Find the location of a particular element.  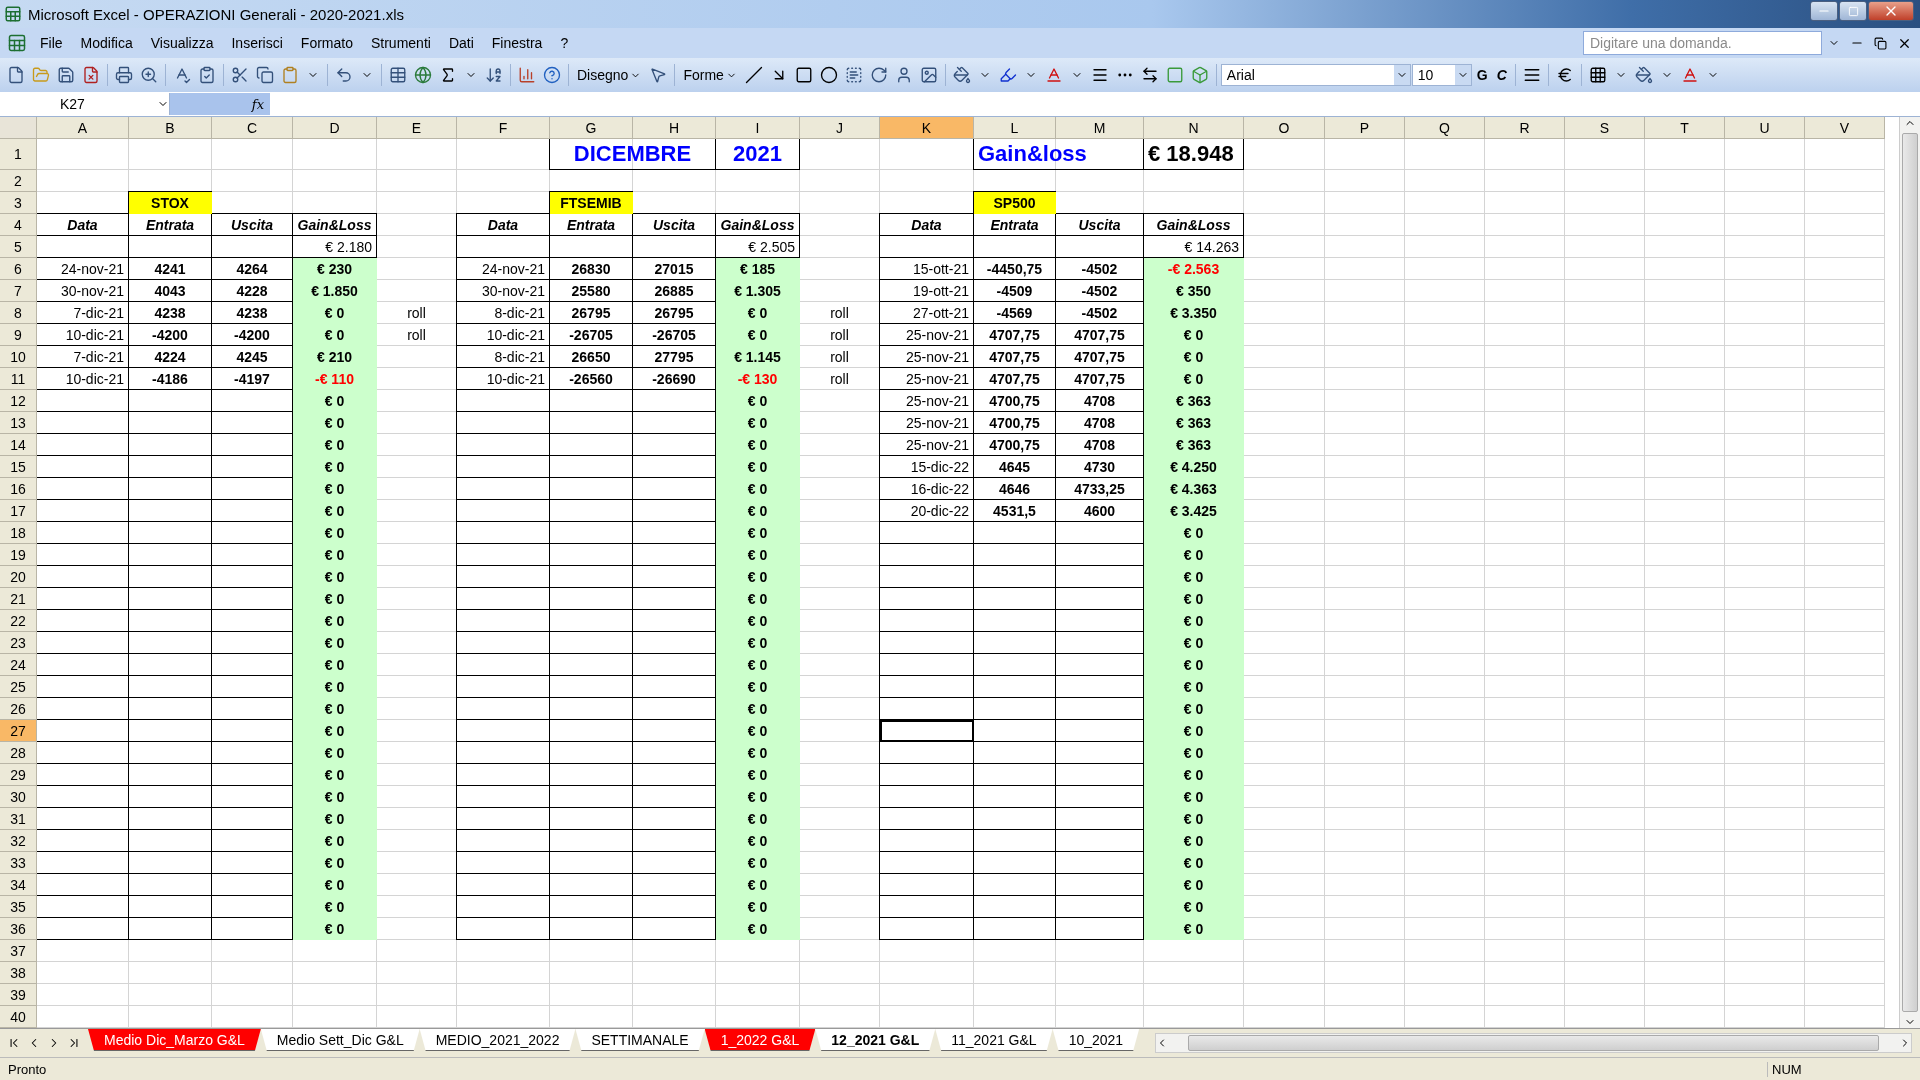

menu-item: Visualizza is located at coordinates (182, 43).